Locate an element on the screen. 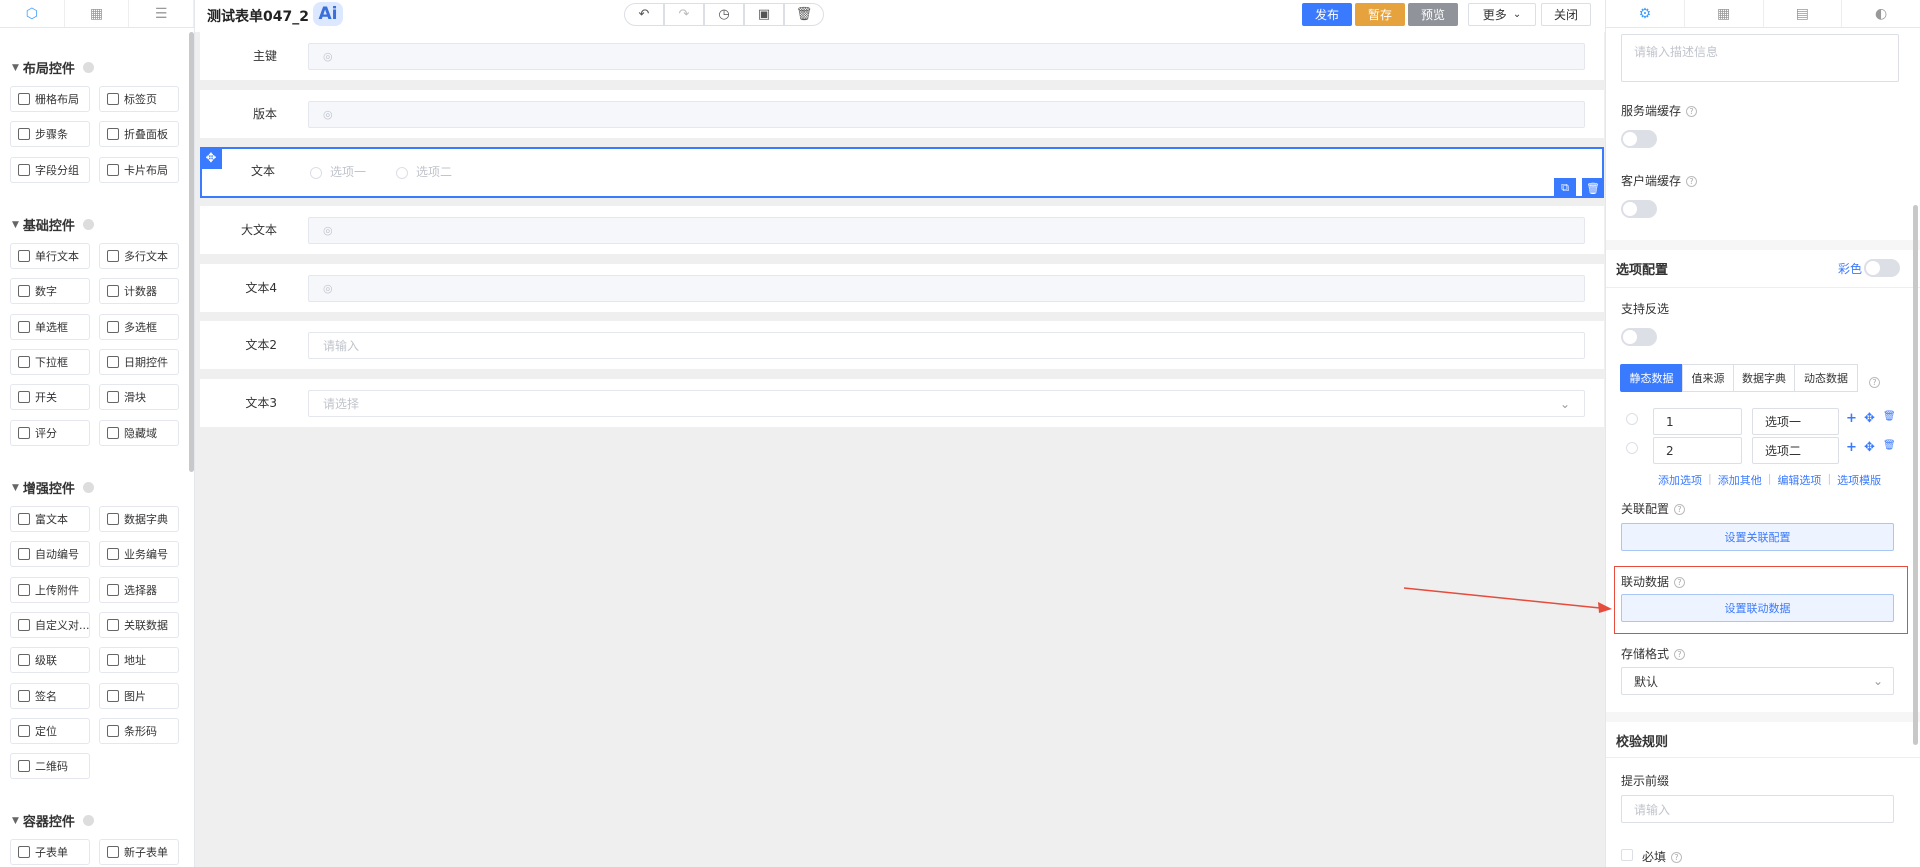 This screenshot has width=1920, height=867. preview-button: 预览 is located at coordinates (1433, 14).